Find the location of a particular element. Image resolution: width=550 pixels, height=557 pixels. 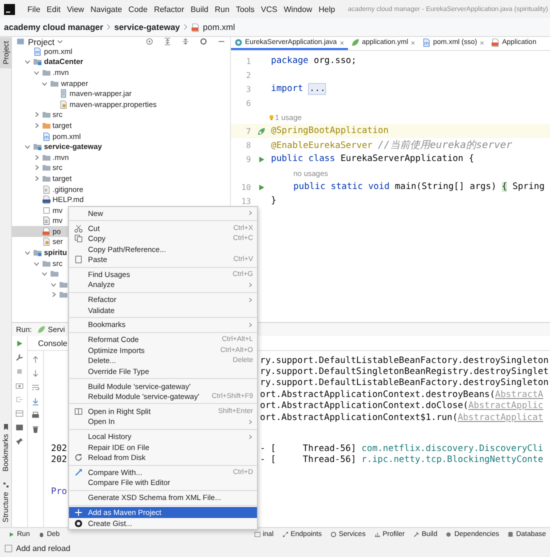

console-line: ort.AbstractApplicationContext.doClose(AbstractApplic is located at coordinates (402, 406).